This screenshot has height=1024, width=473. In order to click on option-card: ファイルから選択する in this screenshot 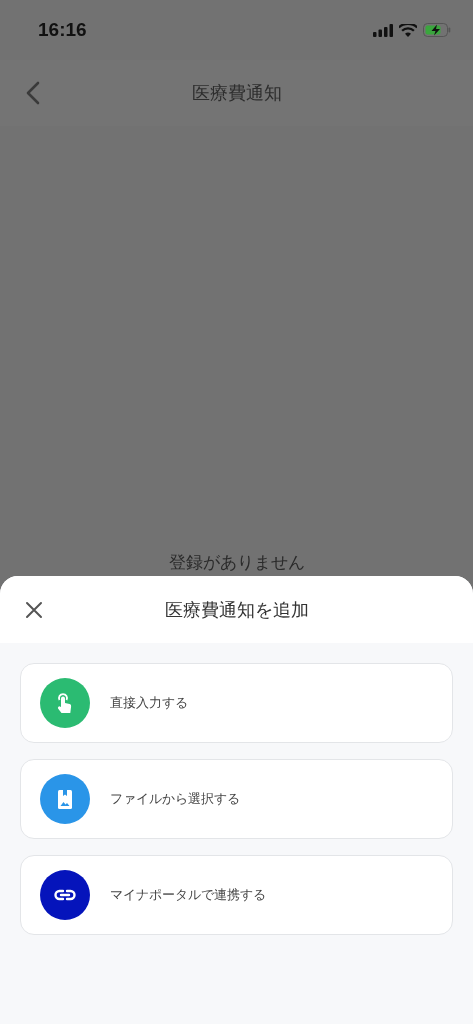, I will do `click(236, 799)`.